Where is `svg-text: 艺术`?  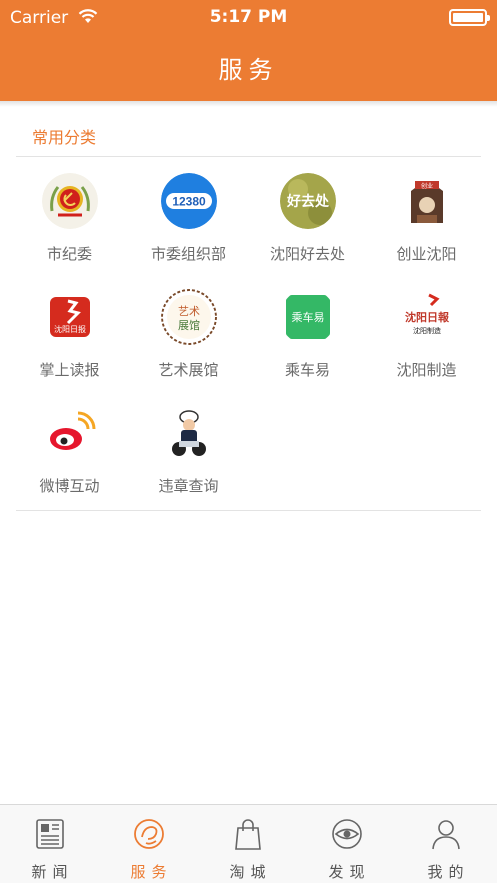
svg-text: 艺术 is located at coordinates (189, 311).